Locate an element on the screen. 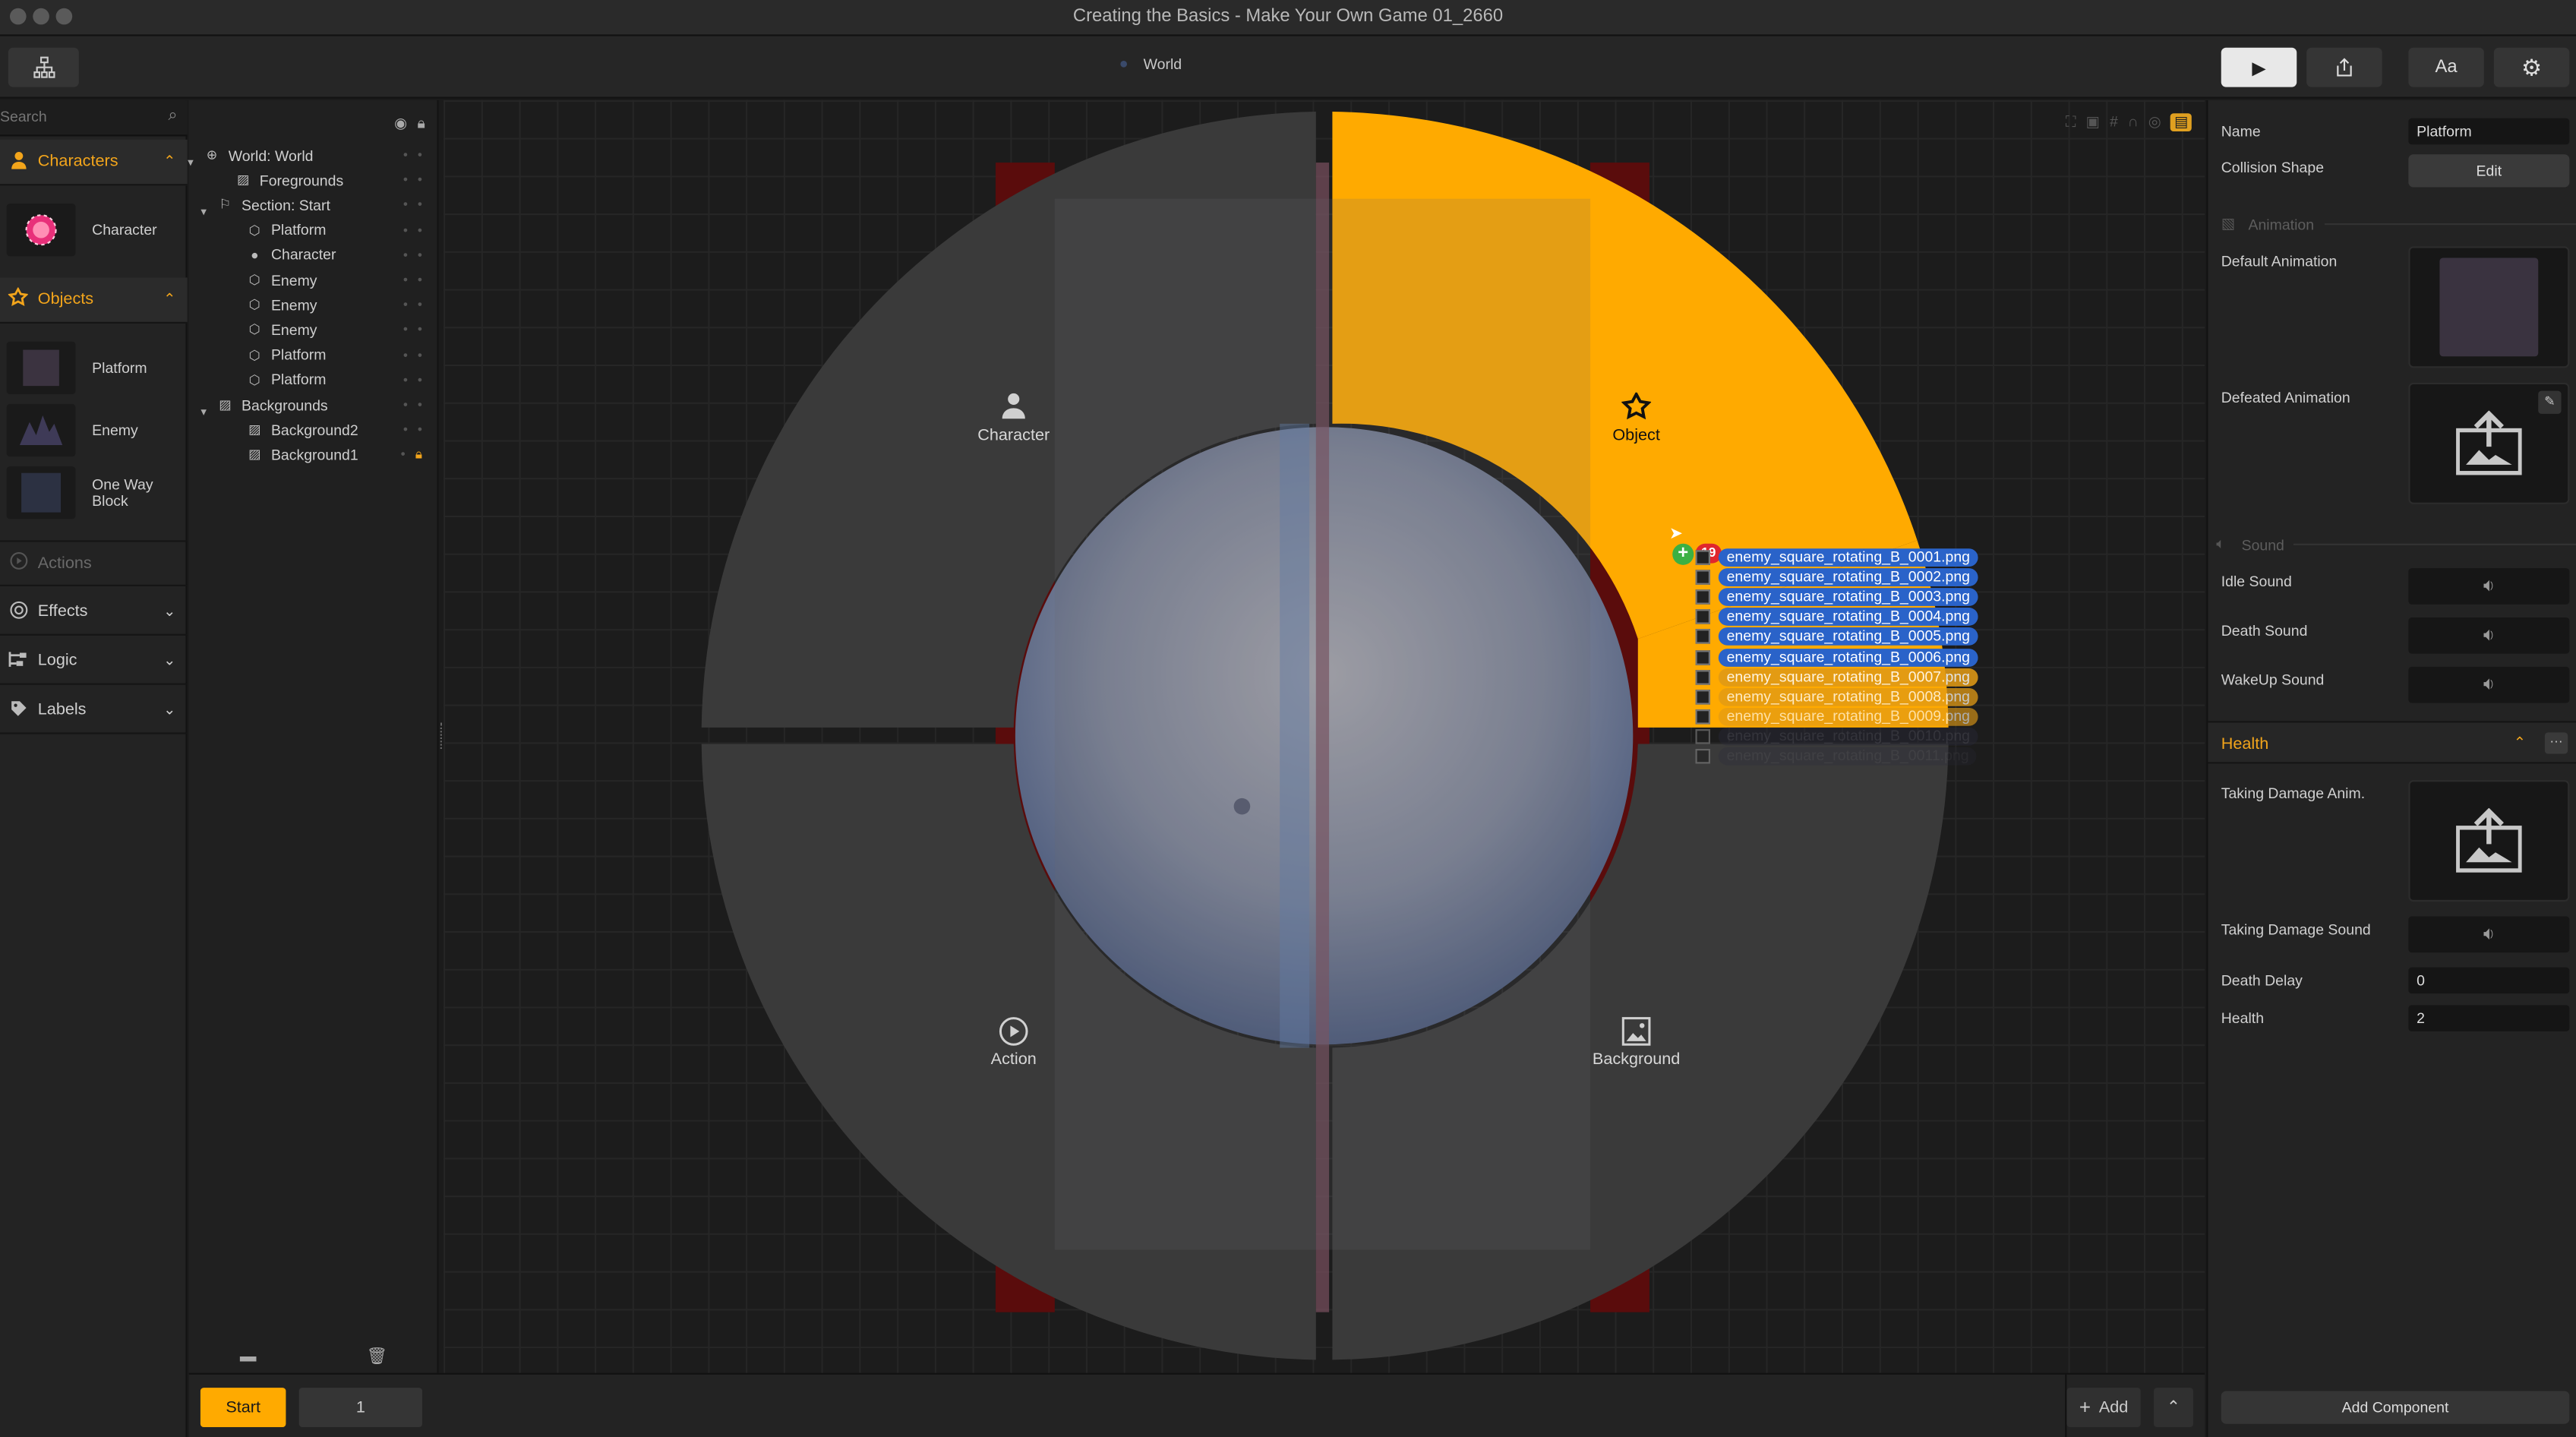 The height and width of the screenshot is (1437, 2576). dragged-file-item: enemy_square_rotating_B_0007.png is located at coordinates (1836, 677).